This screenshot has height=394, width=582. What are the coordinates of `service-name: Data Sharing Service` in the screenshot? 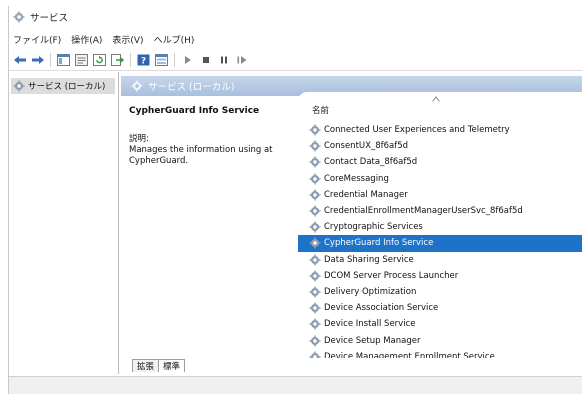 It's located at (369, 259).